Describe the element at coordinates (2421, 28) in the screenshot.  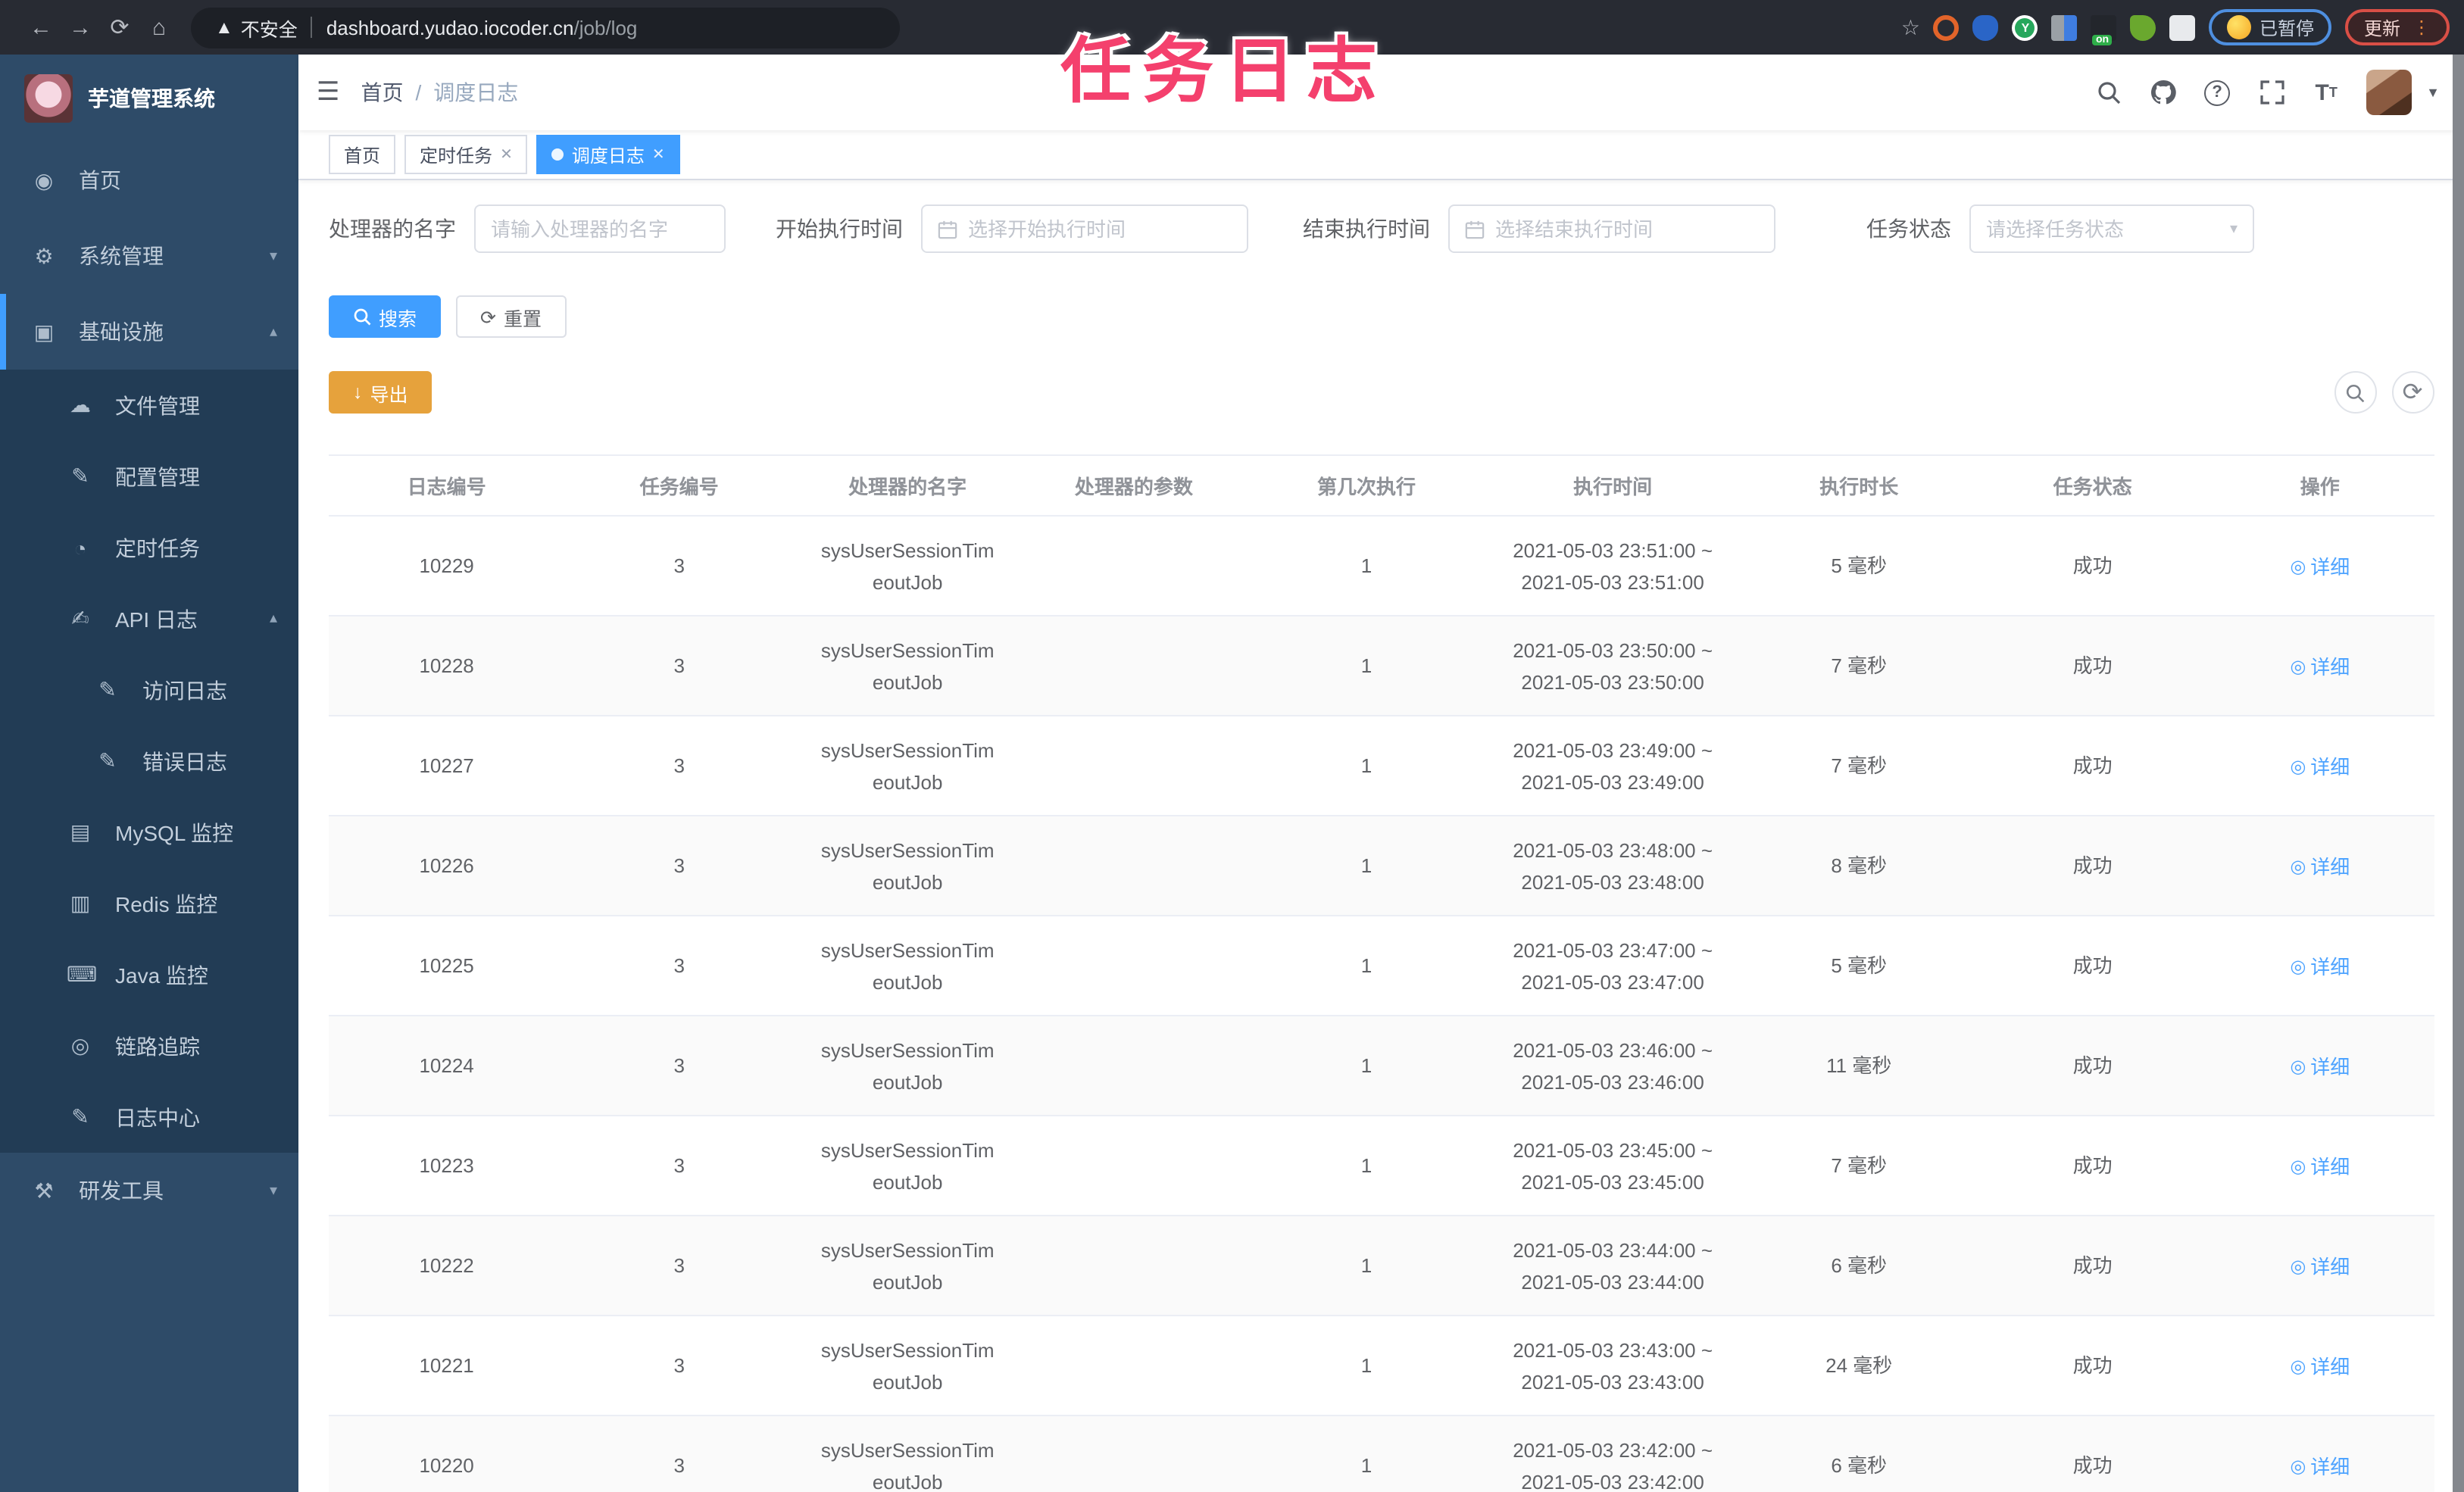
I see `kebab-menu-icon: ⋮` at that location.